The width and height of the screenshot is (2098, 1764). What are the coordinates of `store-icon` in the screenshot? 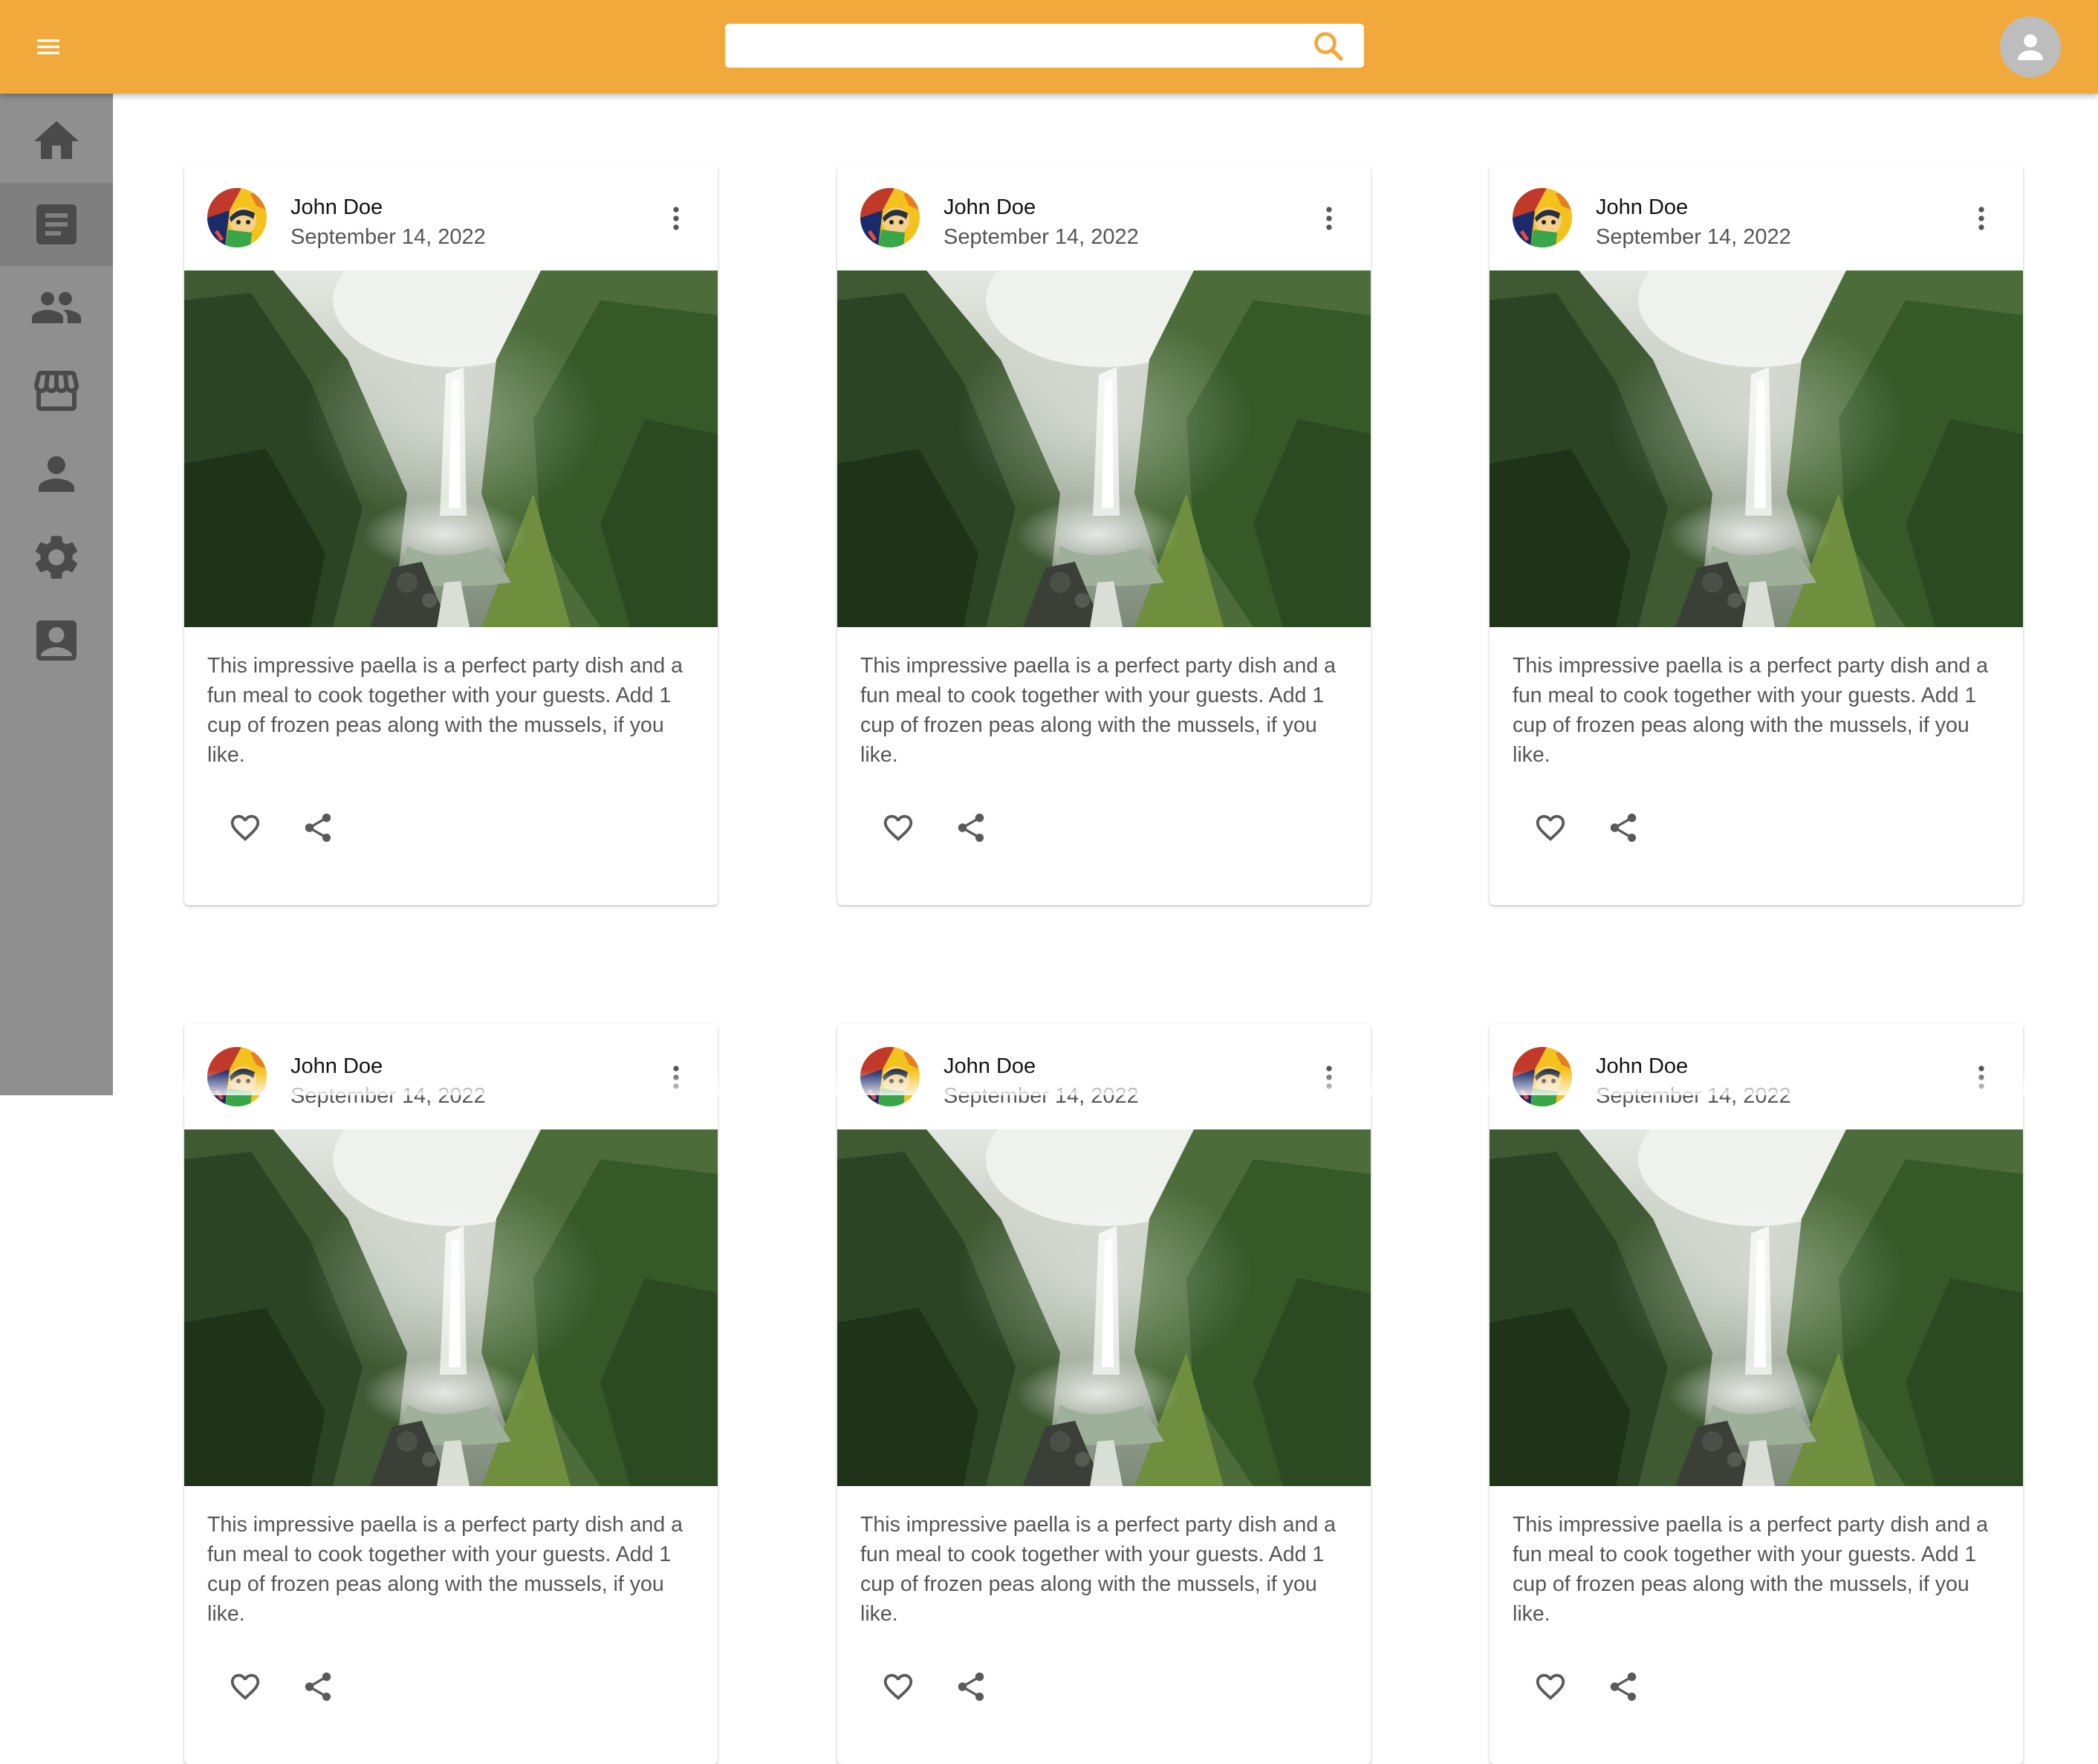 It's located at (57, 391).